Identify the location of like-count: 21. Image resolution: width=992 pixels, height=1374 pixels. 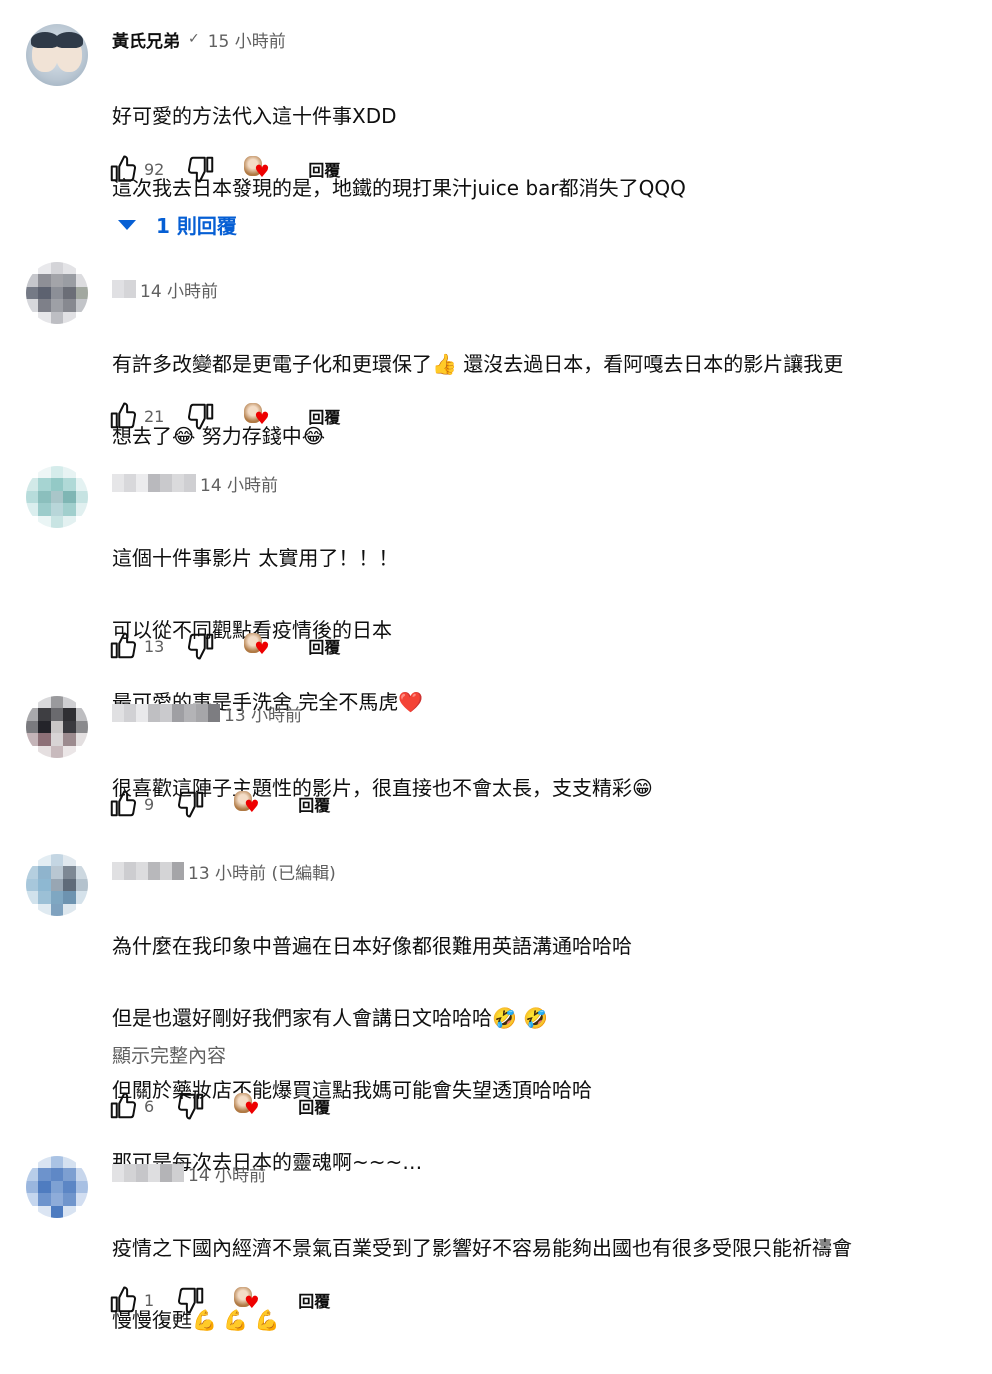
(154, 416).